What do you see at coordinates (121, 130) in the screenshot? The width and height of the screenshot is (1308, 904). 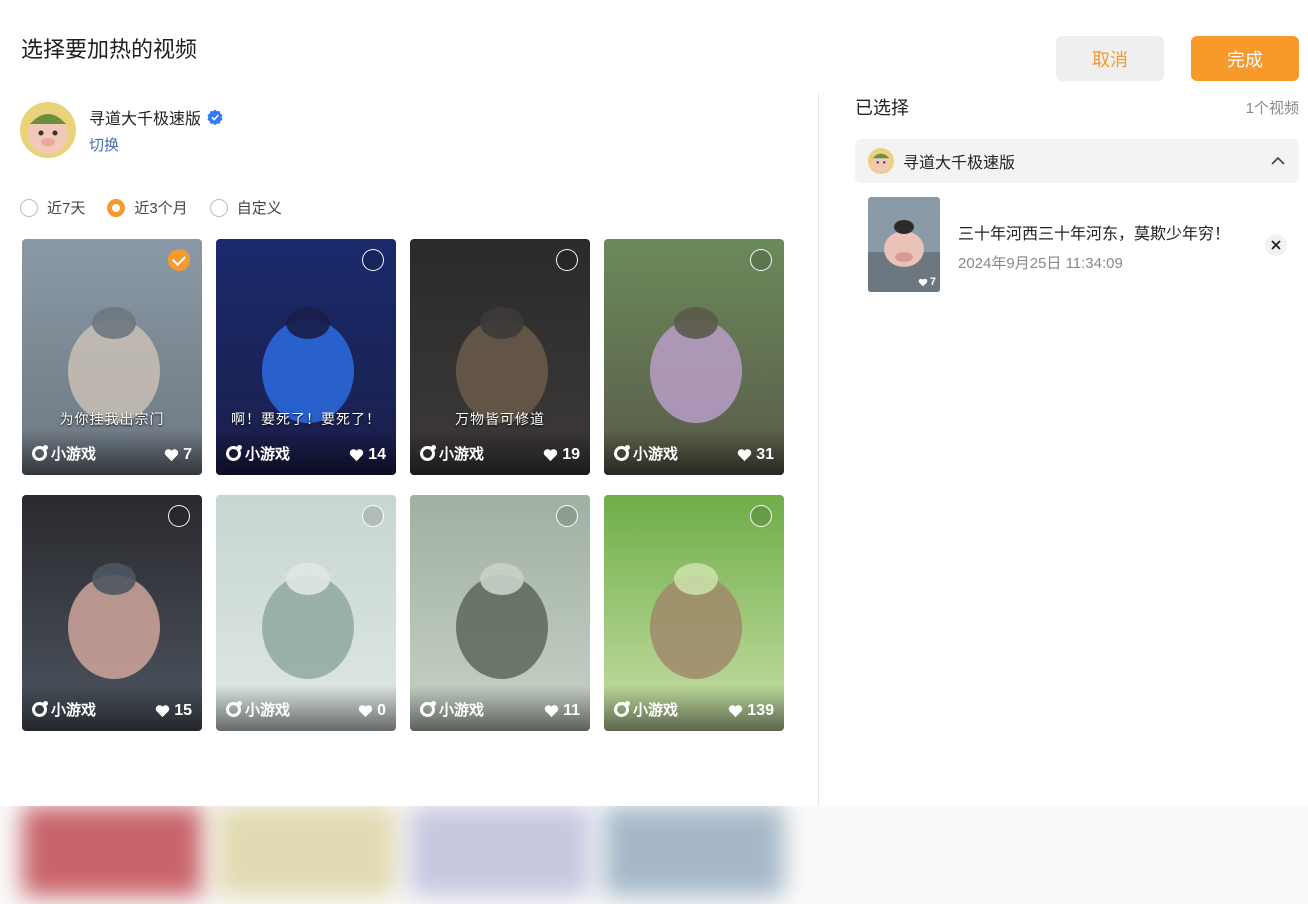 I see `account-row: 寻道大千极速版 切换` at bounding box center [121, 130].